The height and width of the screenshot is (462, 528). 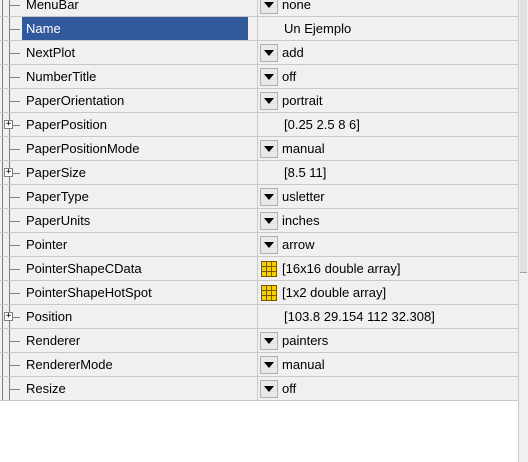 What do you see at coordinates (129, 76) in the screenshot?
I see `property-name-cell: NumberTitle` at bounding box center [129, 76].